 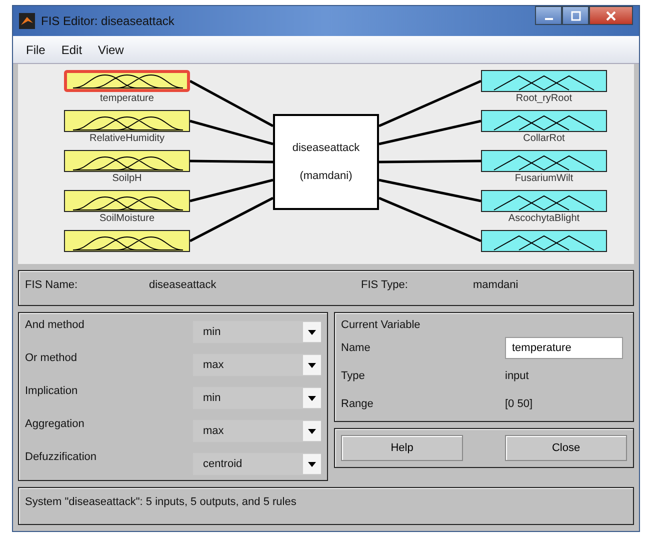 I want to click on variable-label: RelativeHumidity, so click(x=127, y=139).